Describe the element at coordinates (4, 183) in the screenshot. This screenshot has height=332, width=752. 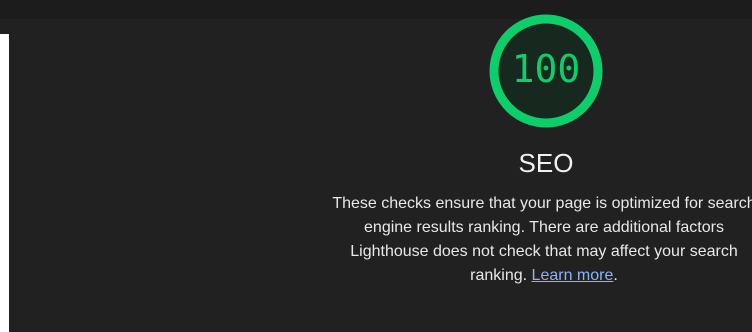
I see `left-panel-edge` at that location.